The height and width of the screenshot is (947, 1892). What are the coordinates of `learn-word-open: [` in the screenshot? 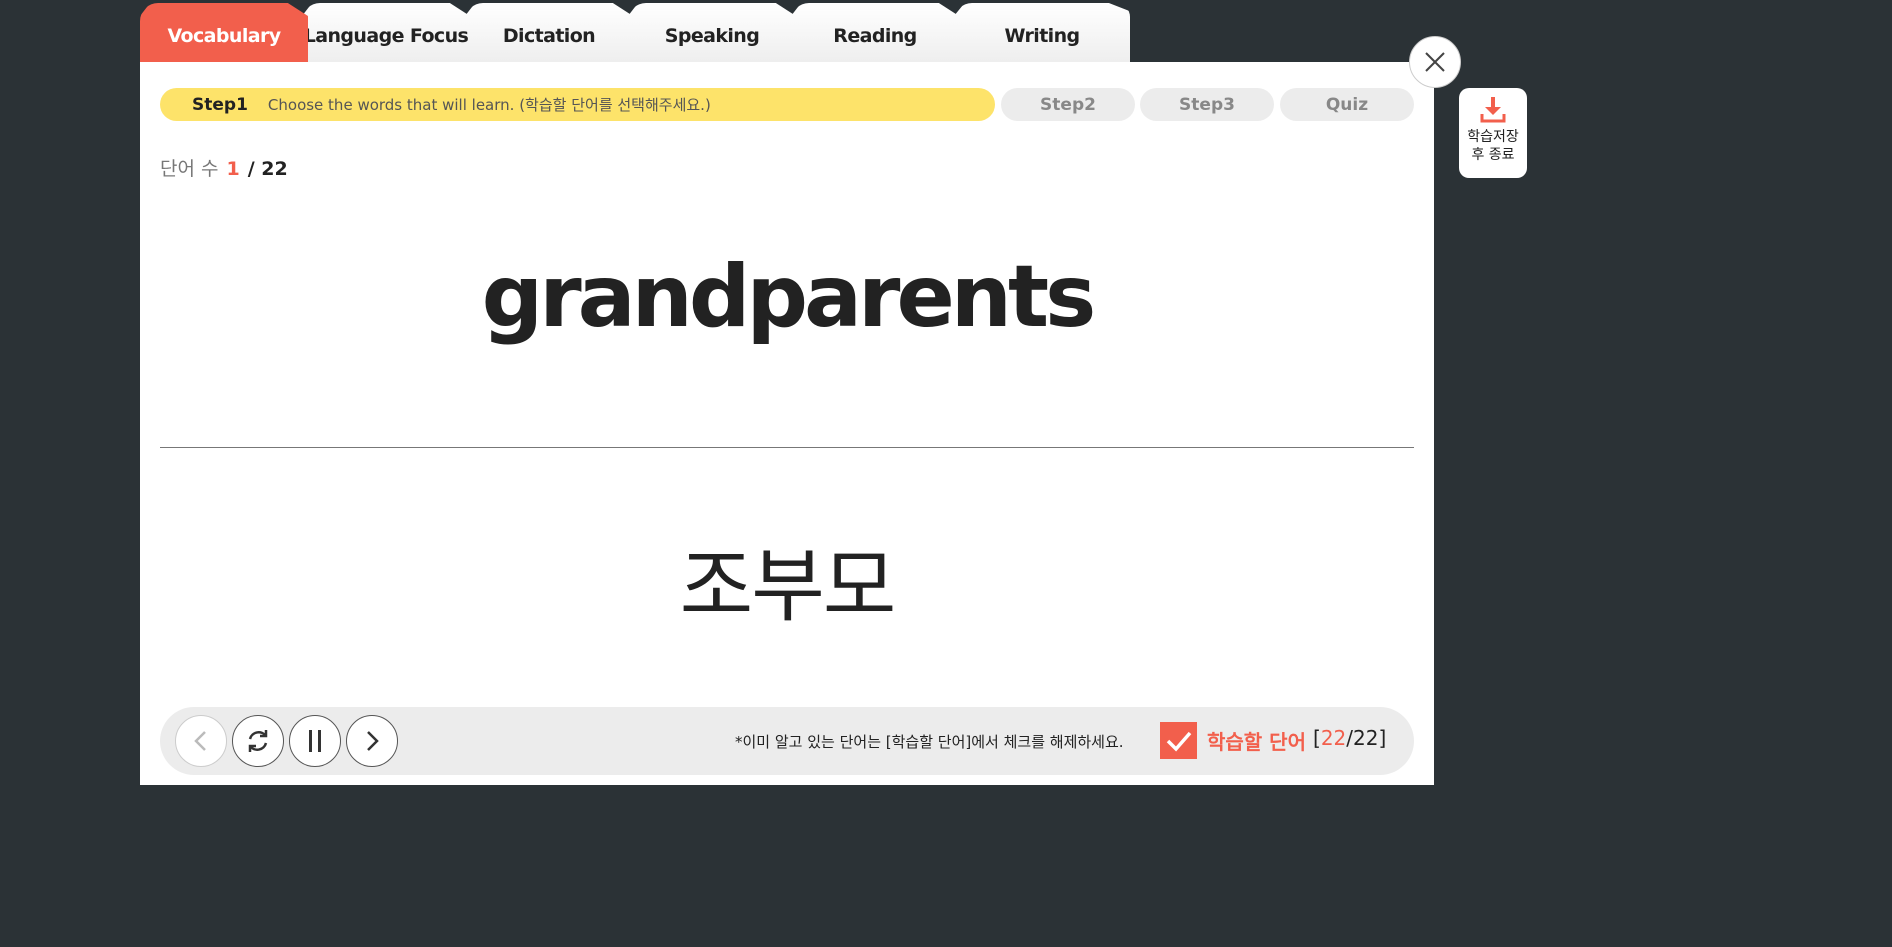 It's located at (1317, 738).